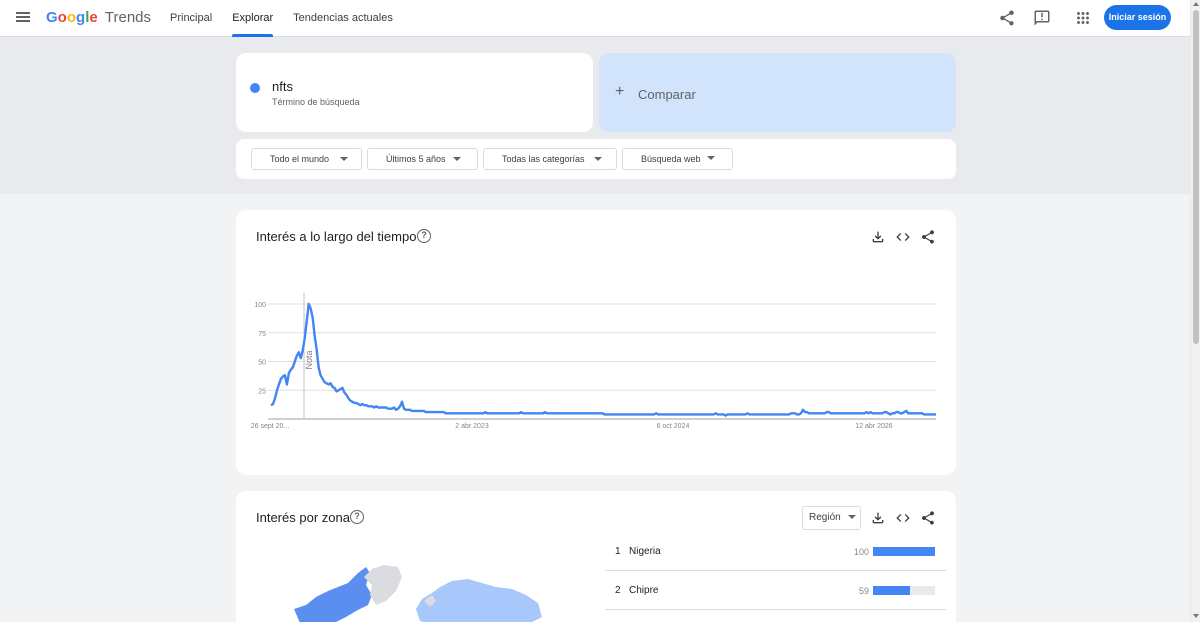 This screenshot has width=1200, height=622. What do you see at coordinates (1196, 4) in the screenshot?
I see `scroll-up-arrow-icon` at bounding box center [1196, 4].